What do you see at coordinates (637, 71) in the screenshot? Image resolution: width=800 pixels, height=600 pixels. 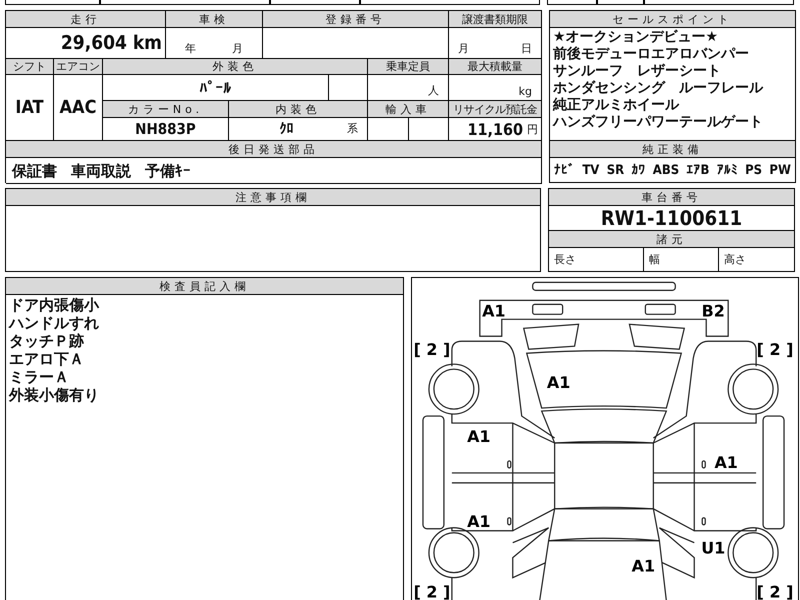 I see `sales-point-text: サンルーフ レザーシート` at bounding box center [637, 71].